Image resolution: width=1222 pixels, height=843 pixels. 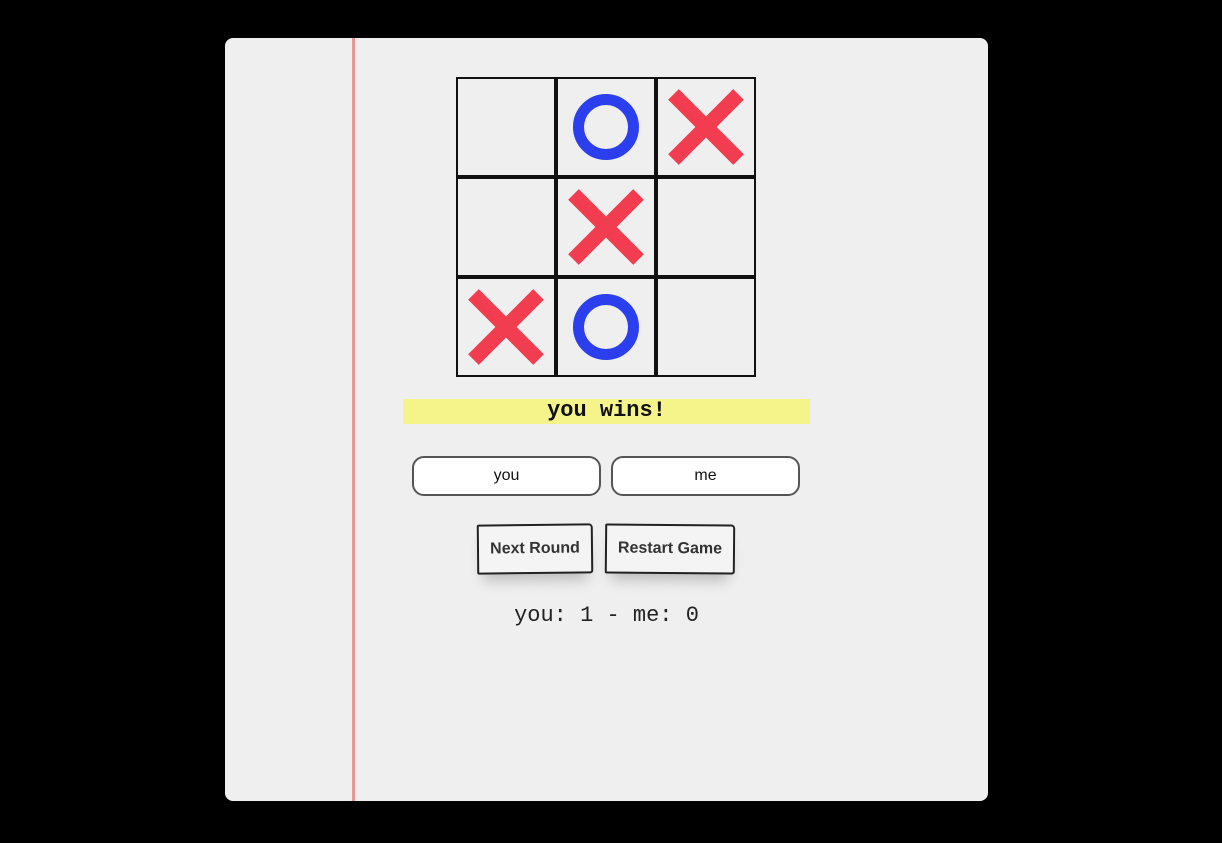 What do you see at coordinates (705, 476) in the screenshot?
I see `player-two-name-input` at bounding box center [705, 476].